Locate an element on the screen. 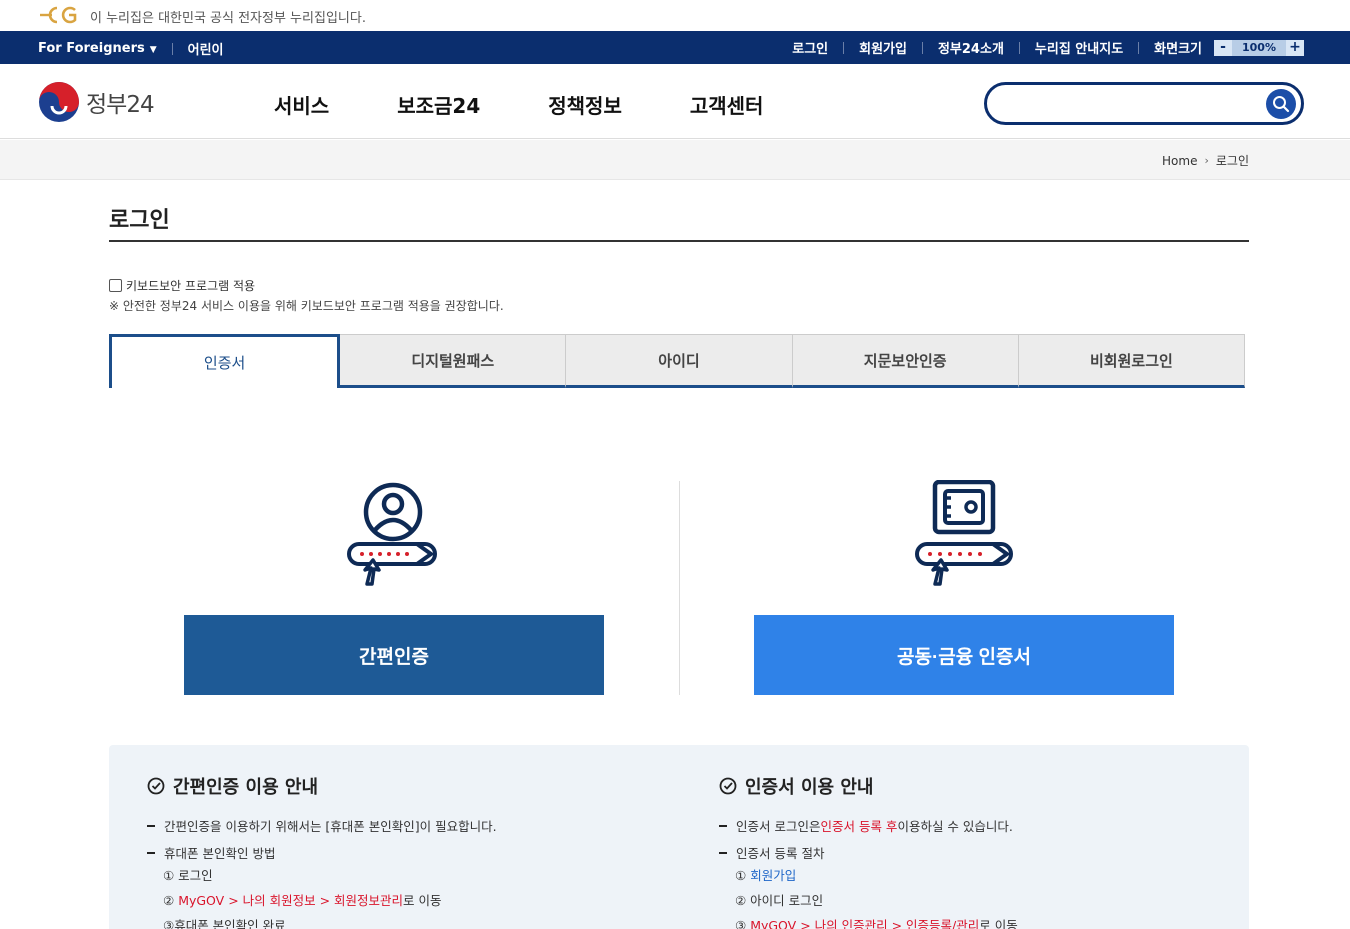  chevron-right-icon: › is located at coordinates (1206, 160).